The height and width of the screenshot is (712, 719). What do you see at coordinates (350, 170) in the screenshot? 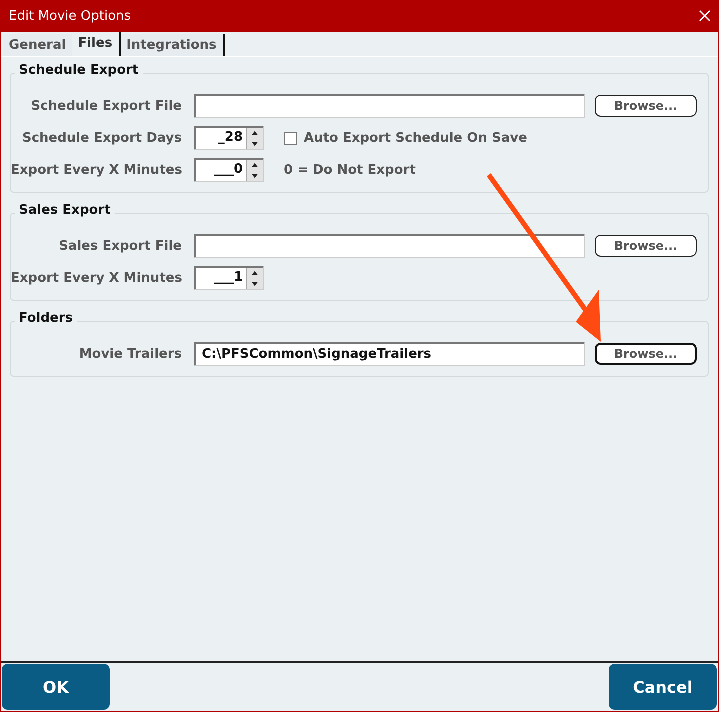
I see `hint-text: 0 = Do Not Export` at bounding box center [350, 170].